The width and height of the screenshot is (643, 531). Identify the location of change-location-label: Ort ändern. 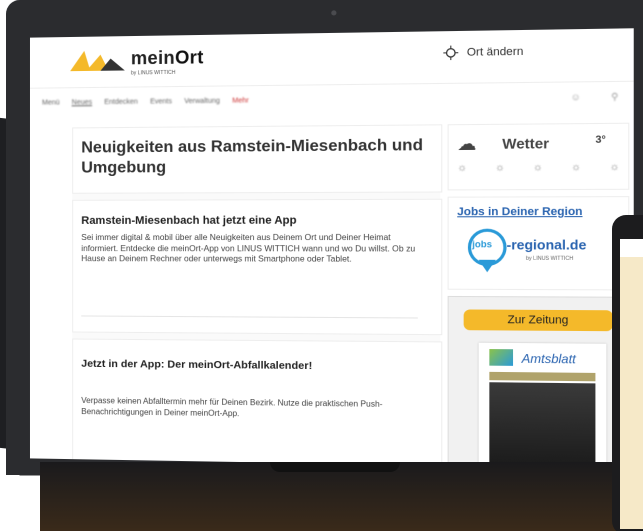
(495, 52).